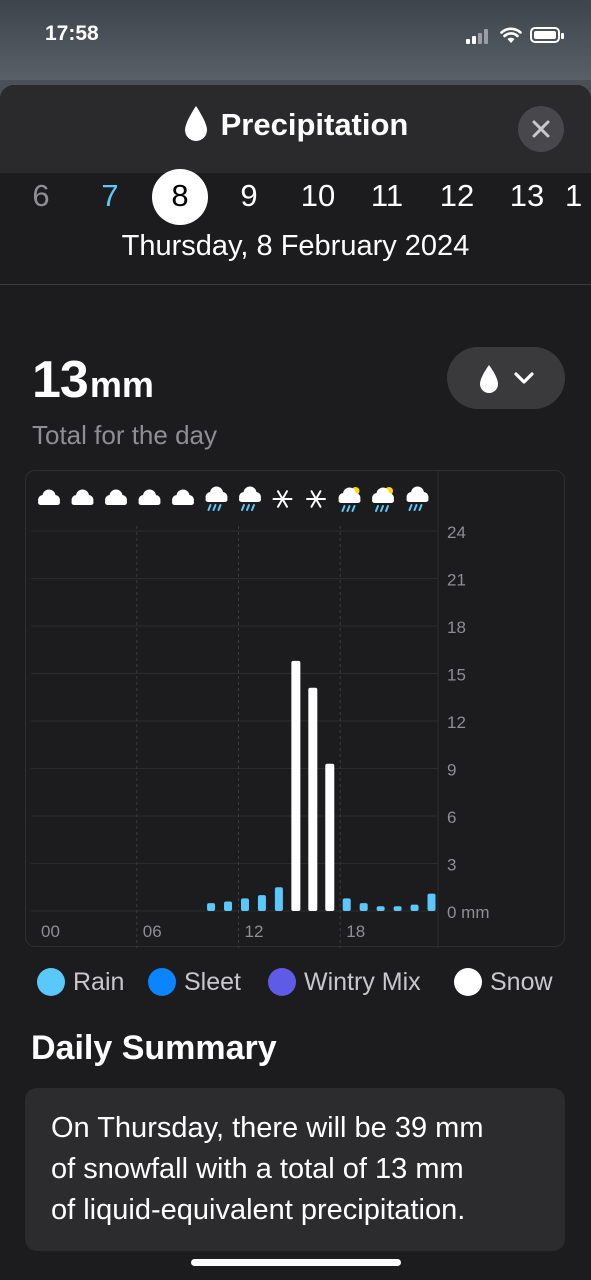 The height and width of the screenshot is (1280, 591). I want to click on y-tick-label: 9, so click(451, 770).